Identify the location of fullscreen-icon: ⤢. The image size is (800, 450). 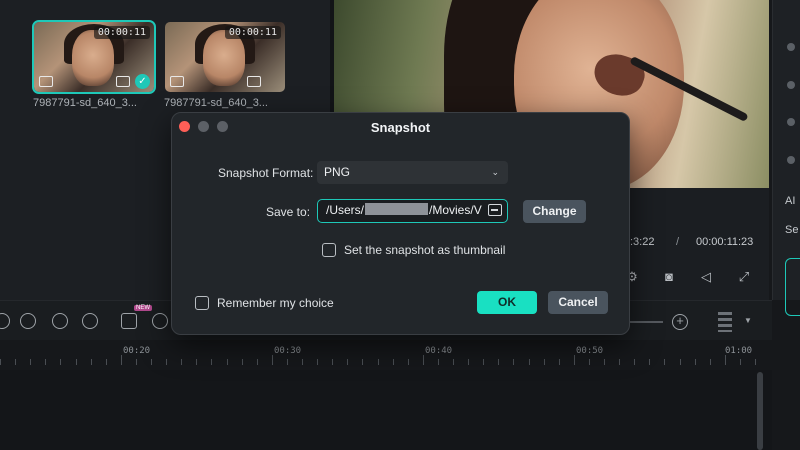
(744, 277).